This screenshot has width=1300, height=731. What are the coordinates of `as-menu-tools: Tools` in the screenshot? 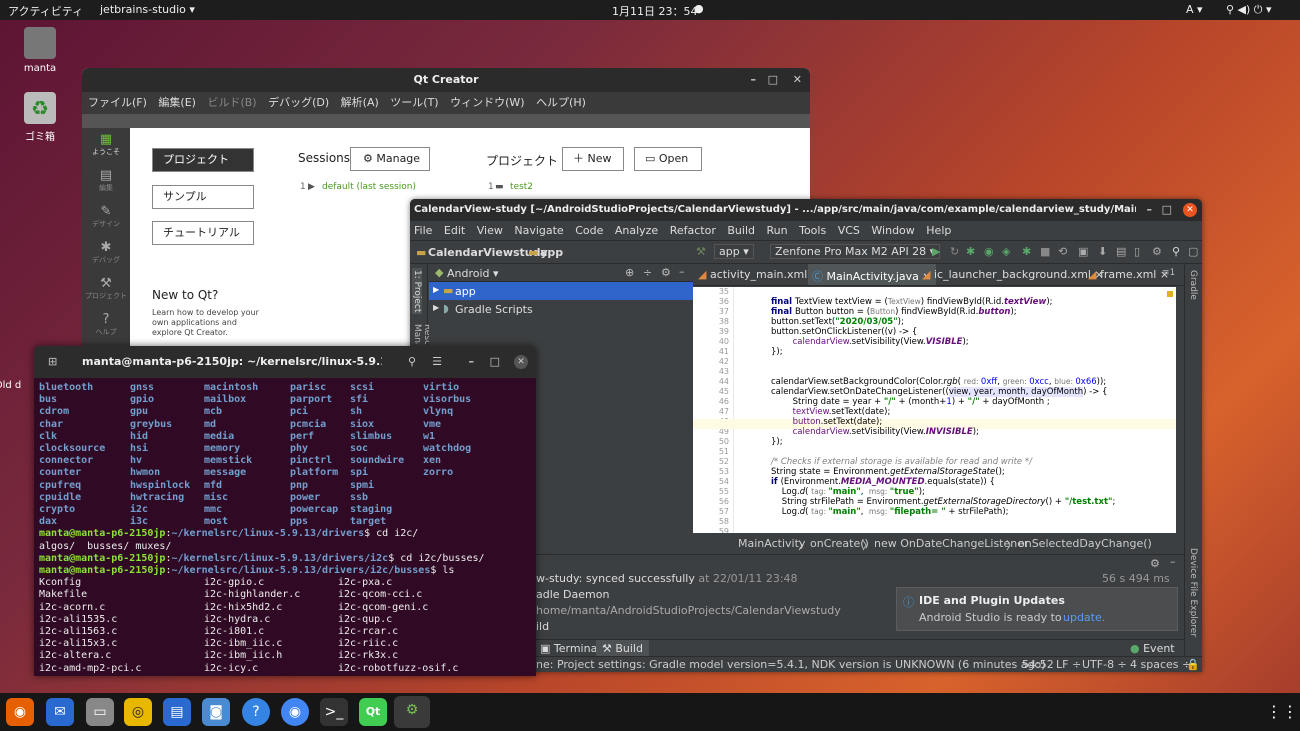 It's located at (812, 231).